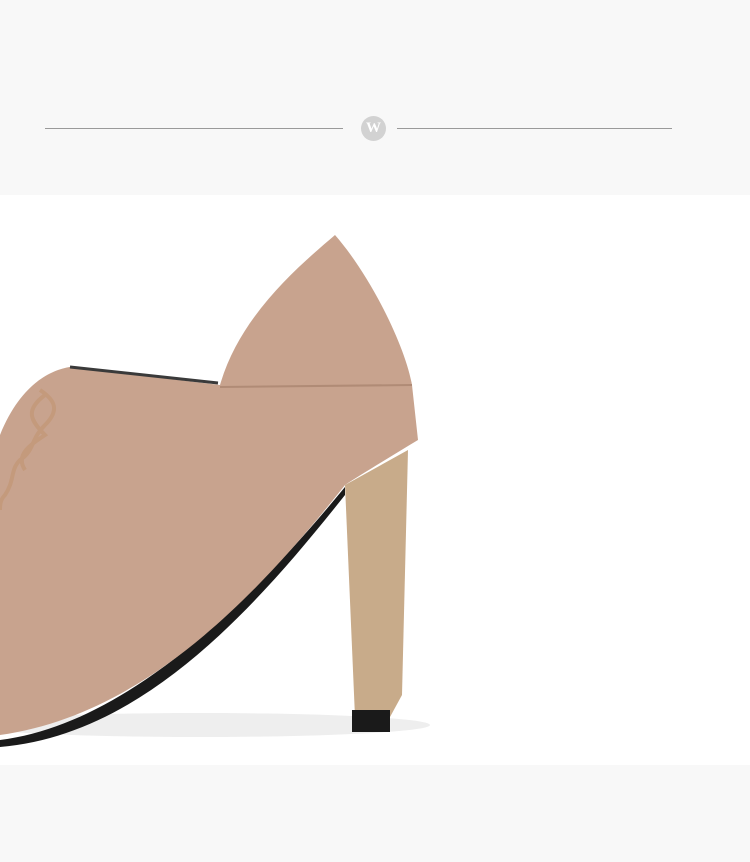 The width and height of the screenshot is (750, 862). What do you see at coordinates (194, 128) in the screenshot?
I see `divider-left` at bounding box center [194, 128].